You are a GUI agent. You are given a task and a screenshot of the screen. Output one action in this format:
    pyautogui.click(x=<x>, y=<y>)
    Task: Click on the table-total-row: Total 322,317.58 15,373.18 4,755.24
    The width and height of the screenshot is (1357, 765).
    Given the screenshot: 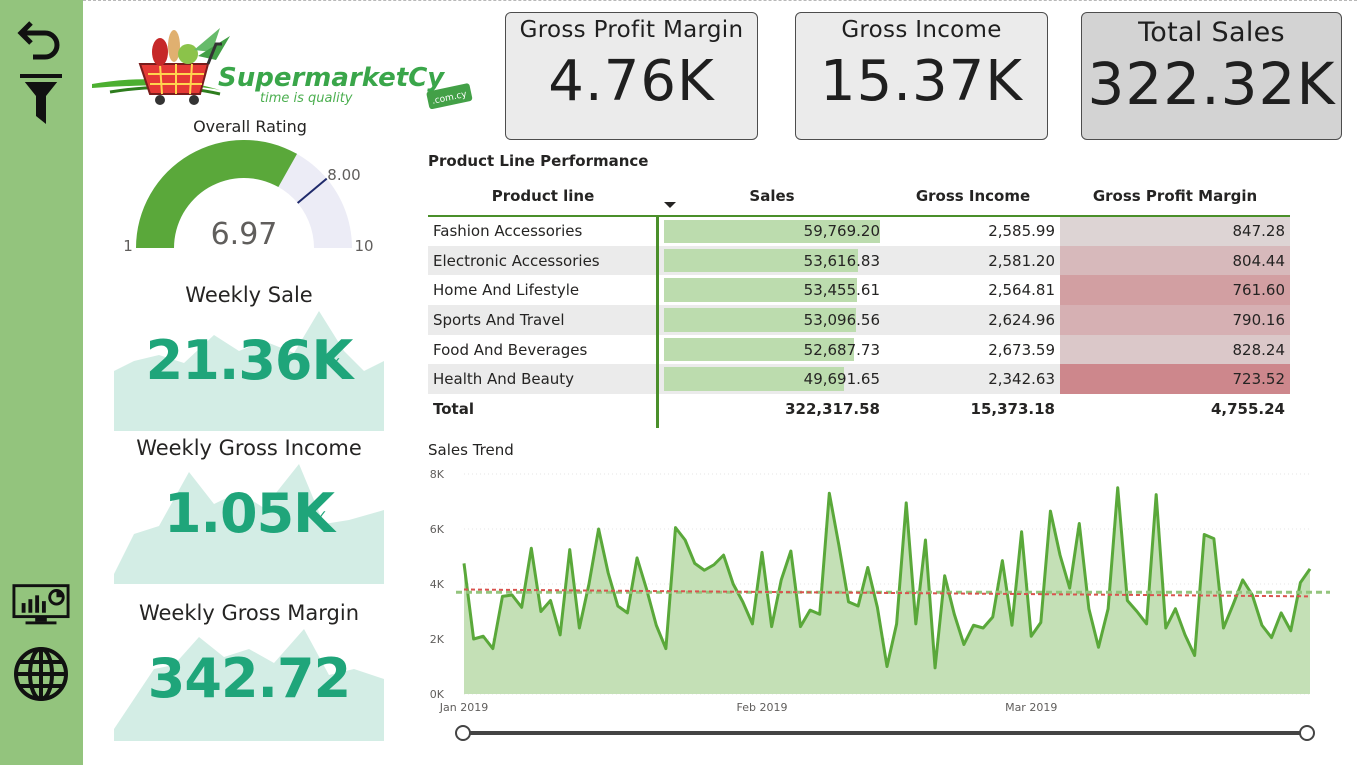 What is the action you would take?
    pyautogui.click(x=859, y=409)
    